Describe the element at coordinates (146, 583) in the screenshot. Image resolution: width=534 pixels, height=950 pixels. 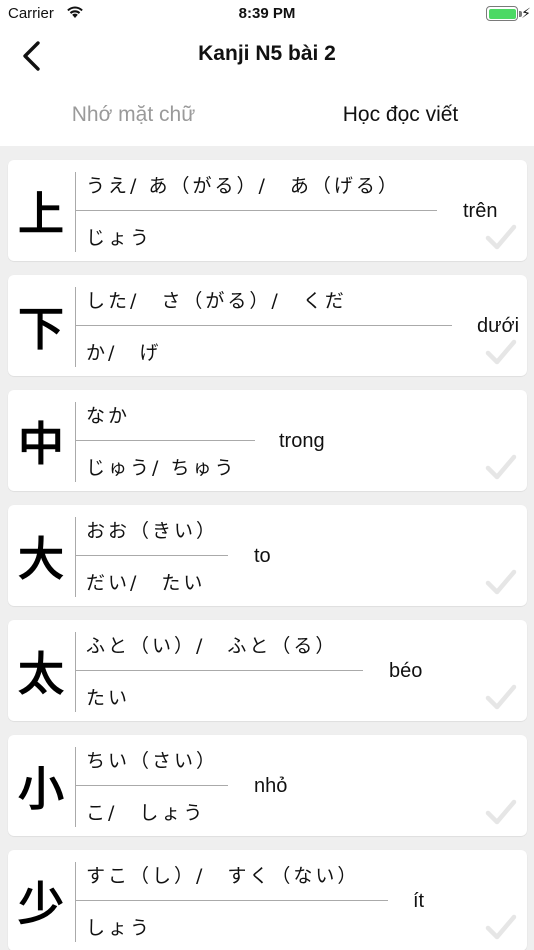
I see `on-reading: だい/ たい` at that location.